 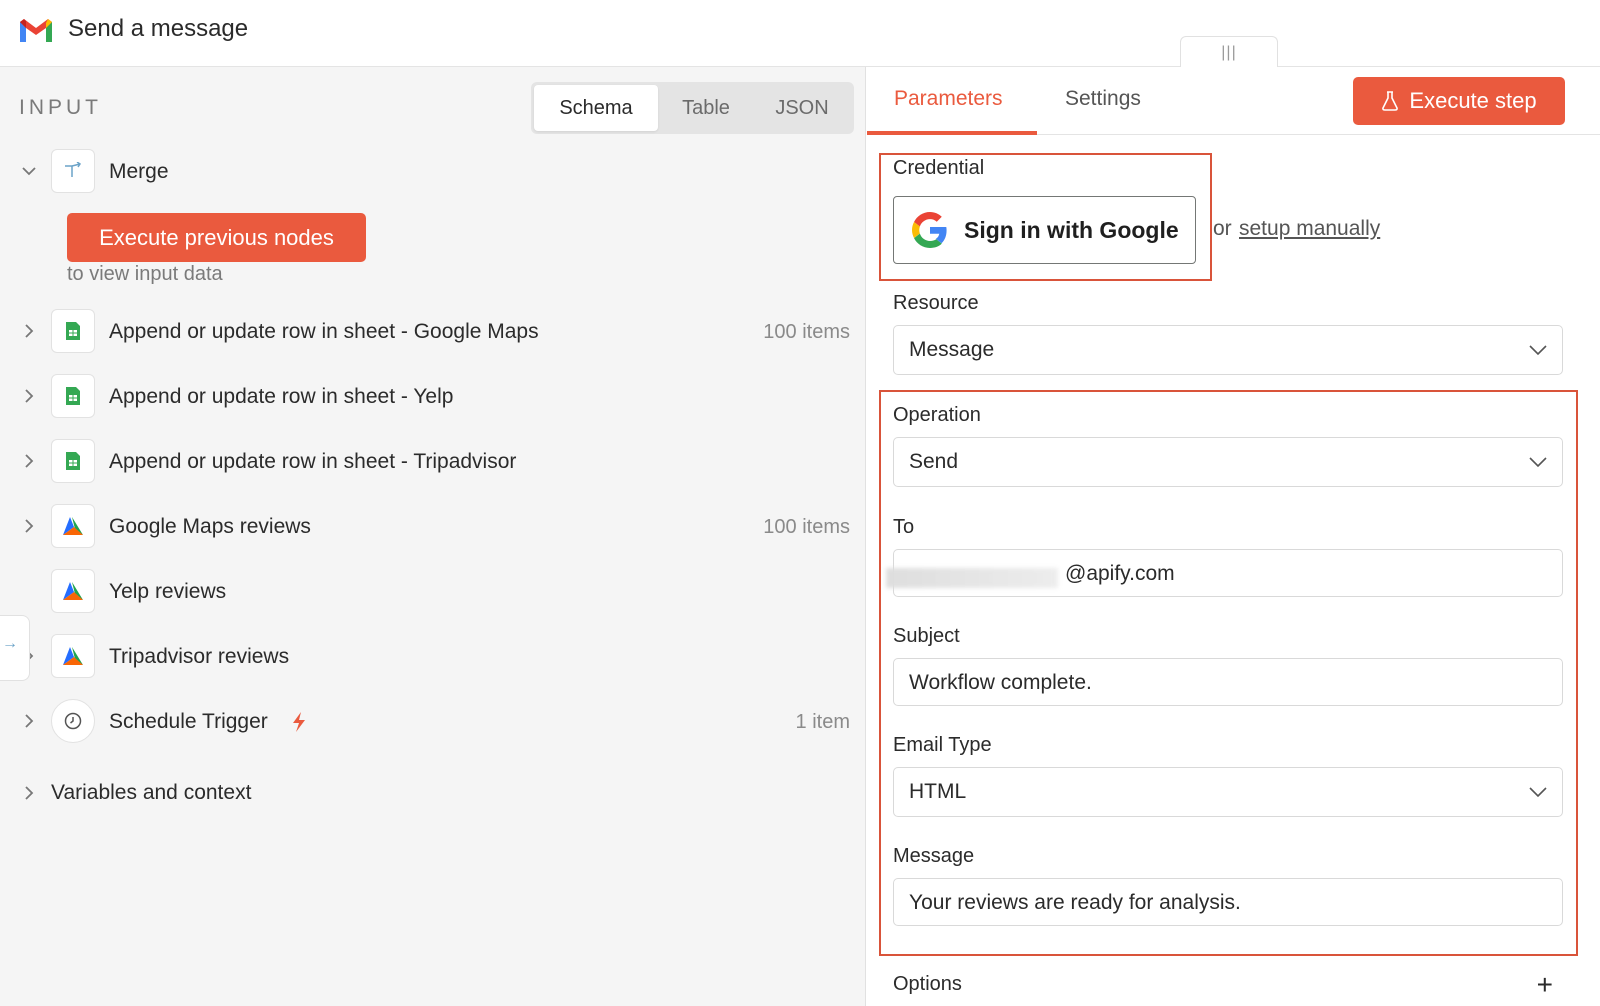 I want to click on lightning-icon, so click(x=299, y=722).